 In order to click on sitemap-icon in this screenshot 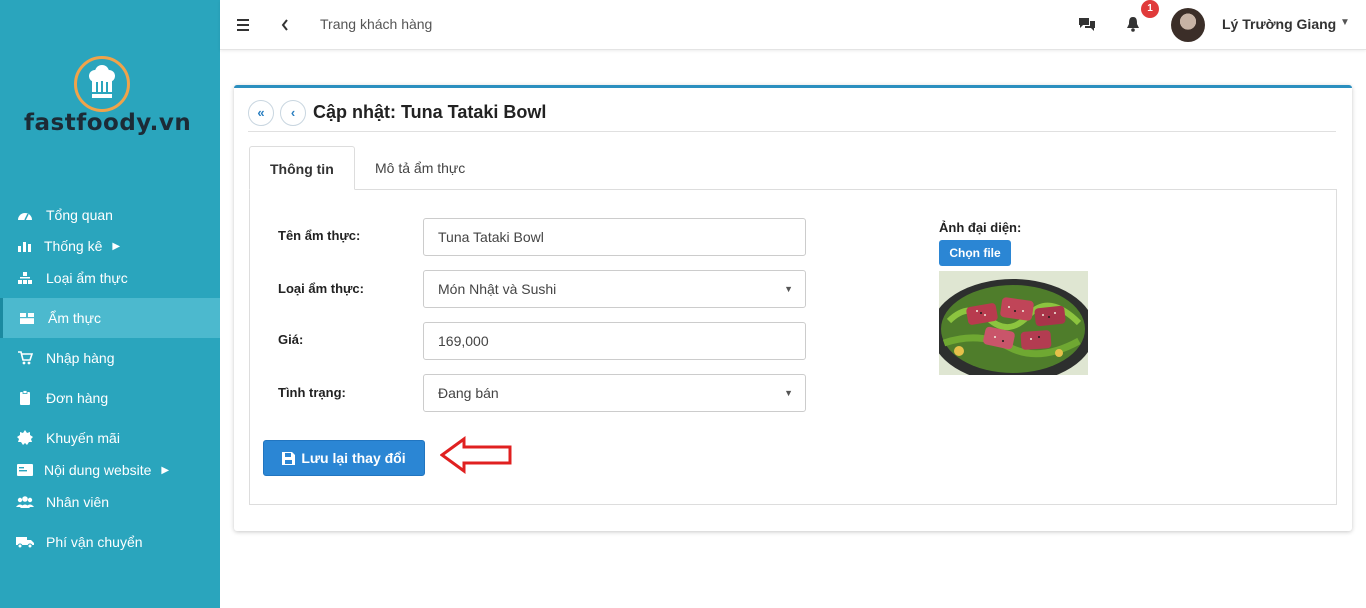, I will do `click(25, 278)`.